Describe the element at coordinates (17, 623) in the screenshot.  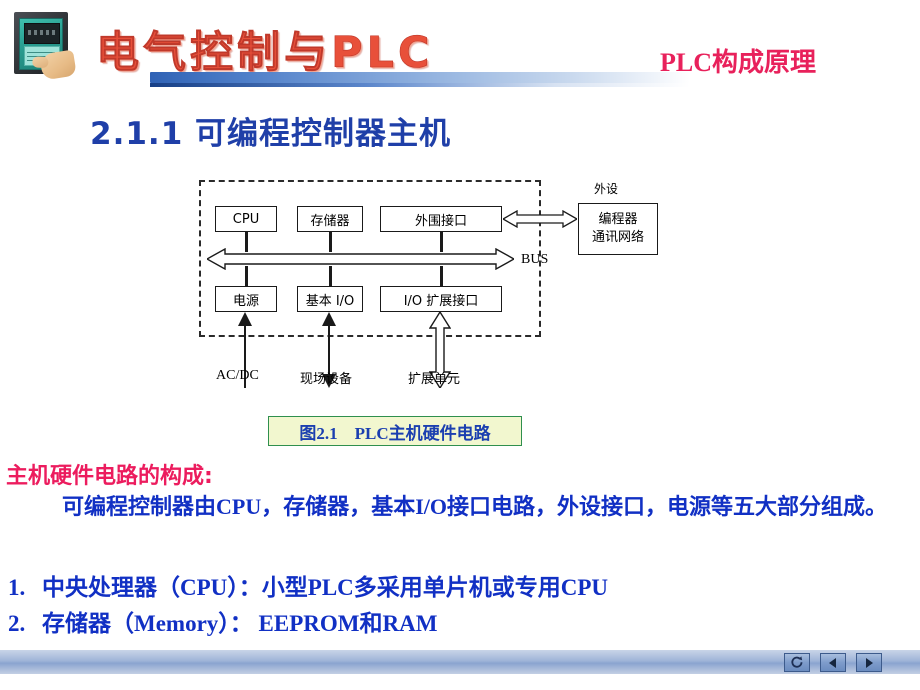
I see `list-item-number: 2.` at that location.